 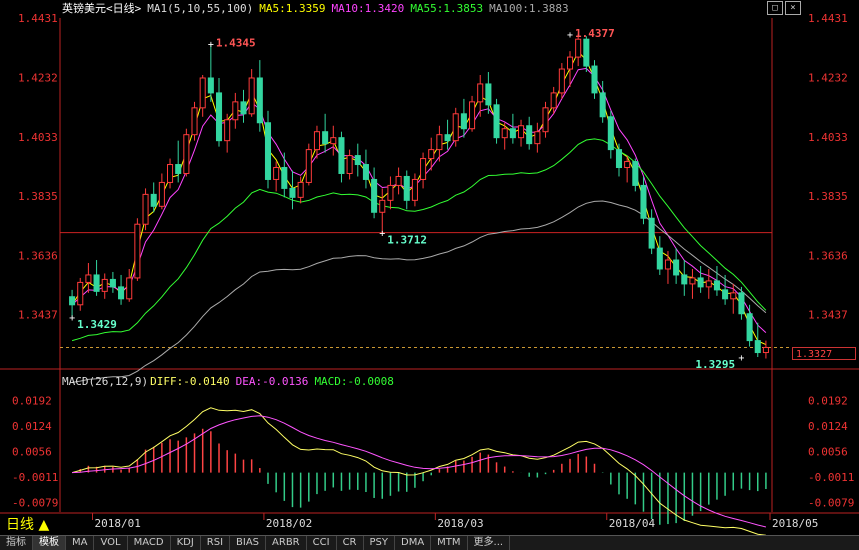 What do you see at coordinates (16, 543) in the screenshot?
I see `tab-indicator: 指标` at bounding box center [16, 543].